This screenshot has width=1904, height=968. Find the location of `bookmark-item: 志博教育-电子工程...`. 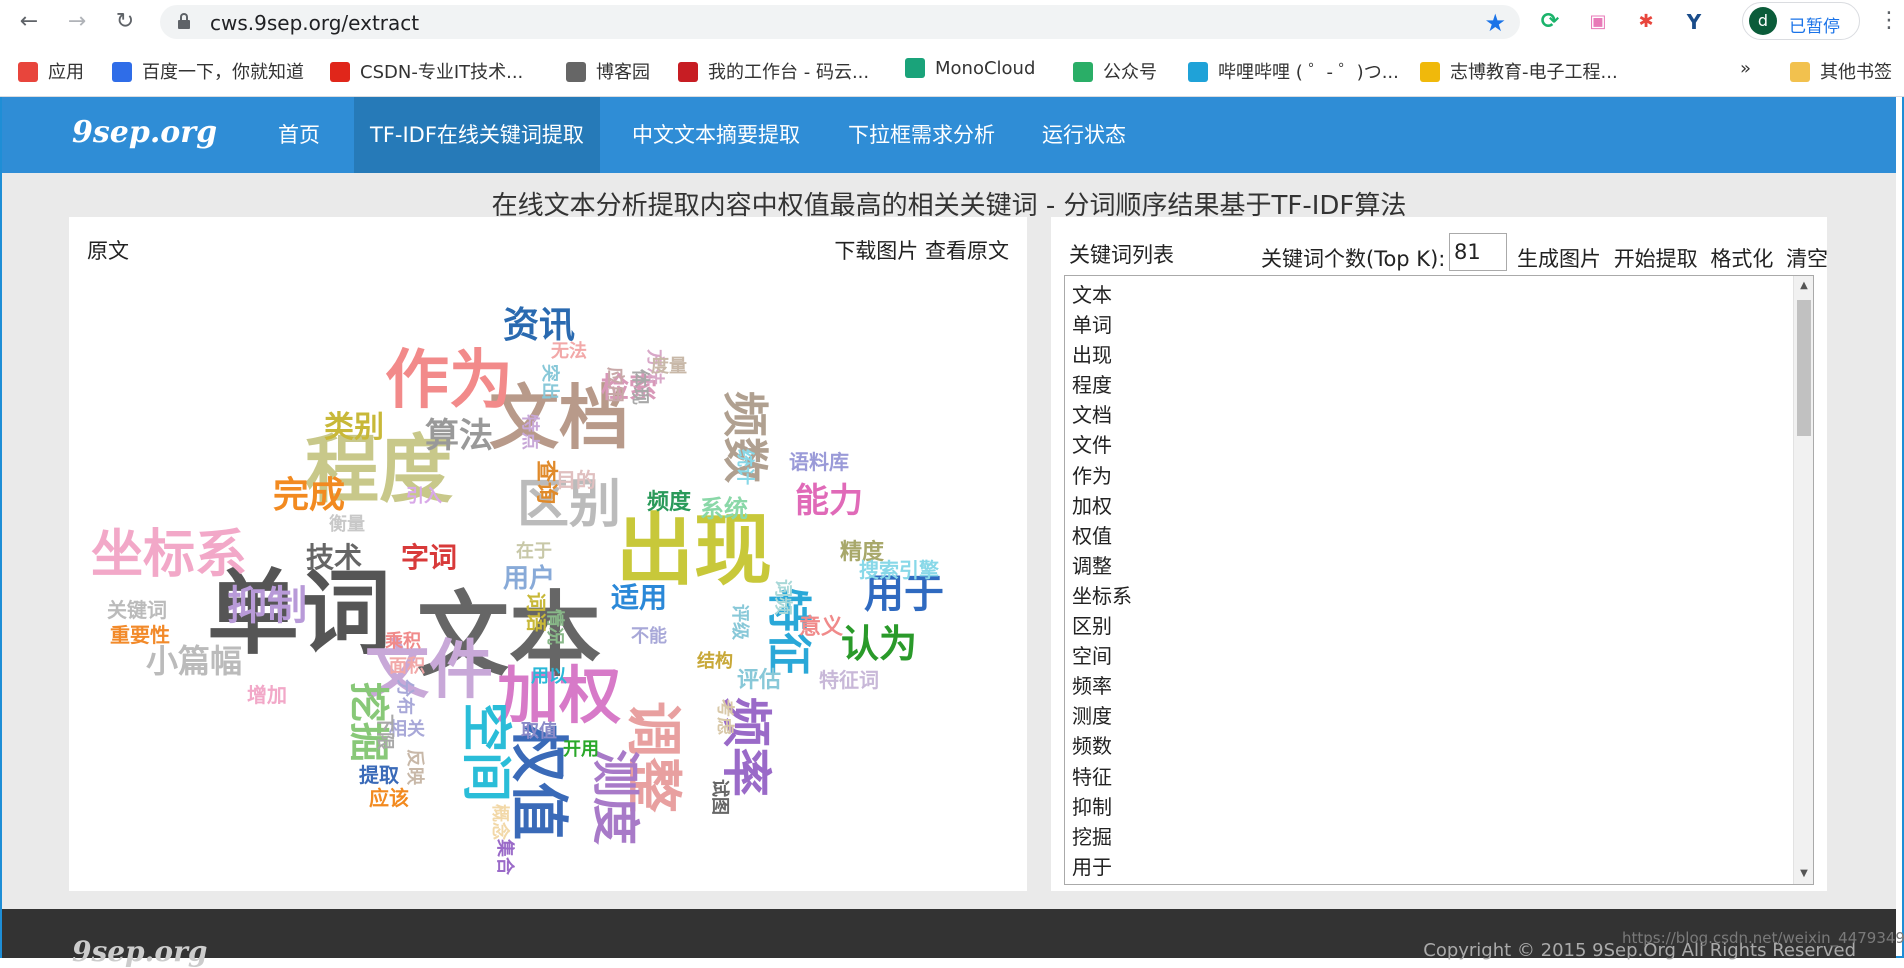

bookmark-item: 志博教育-电子工程... is located at coordinates (1519, 71).